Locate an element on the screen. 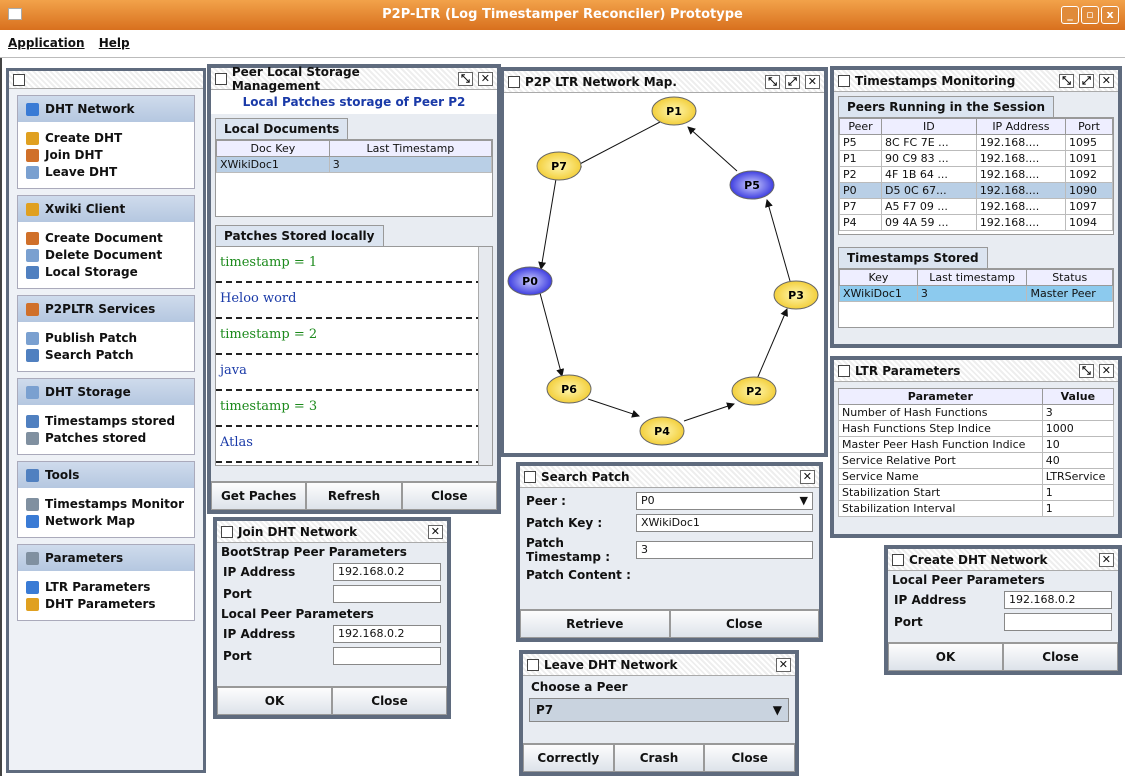 The image size is (1125, 776). local-ip-input: 192.168.0.2 is located at coordinates (387, 634).